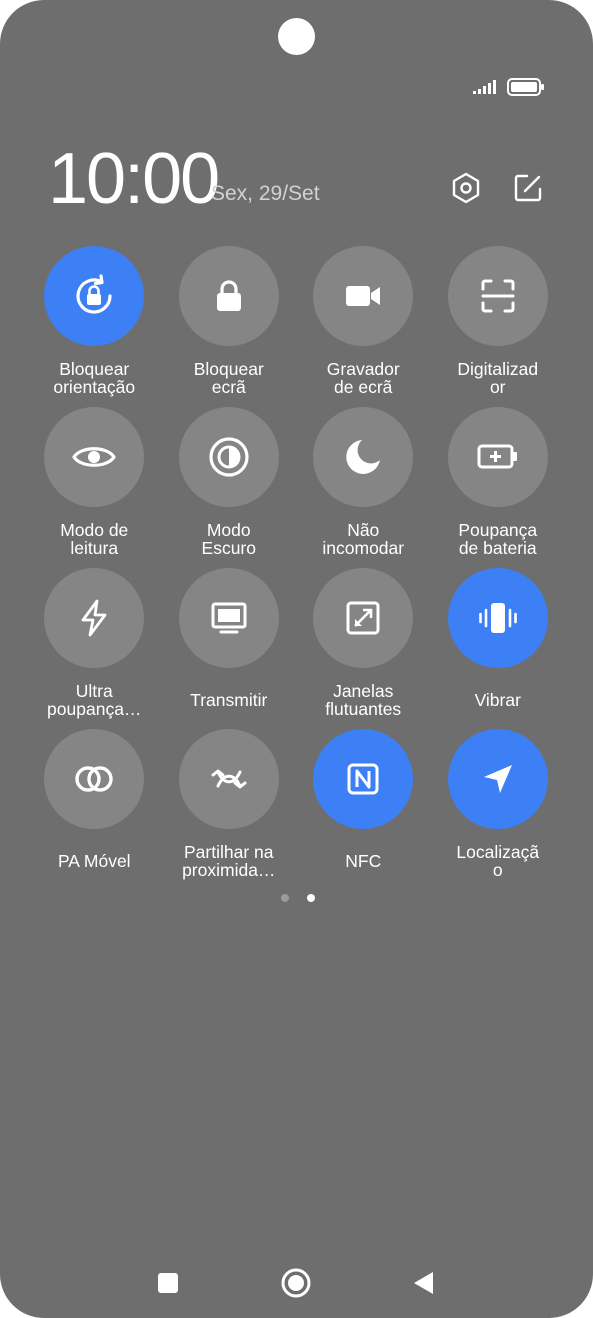  What do you see at coordinates (363, 700) in the screenshot?
I see `tile-label: Janelas flutuantes` at bounding box center [363, 700].